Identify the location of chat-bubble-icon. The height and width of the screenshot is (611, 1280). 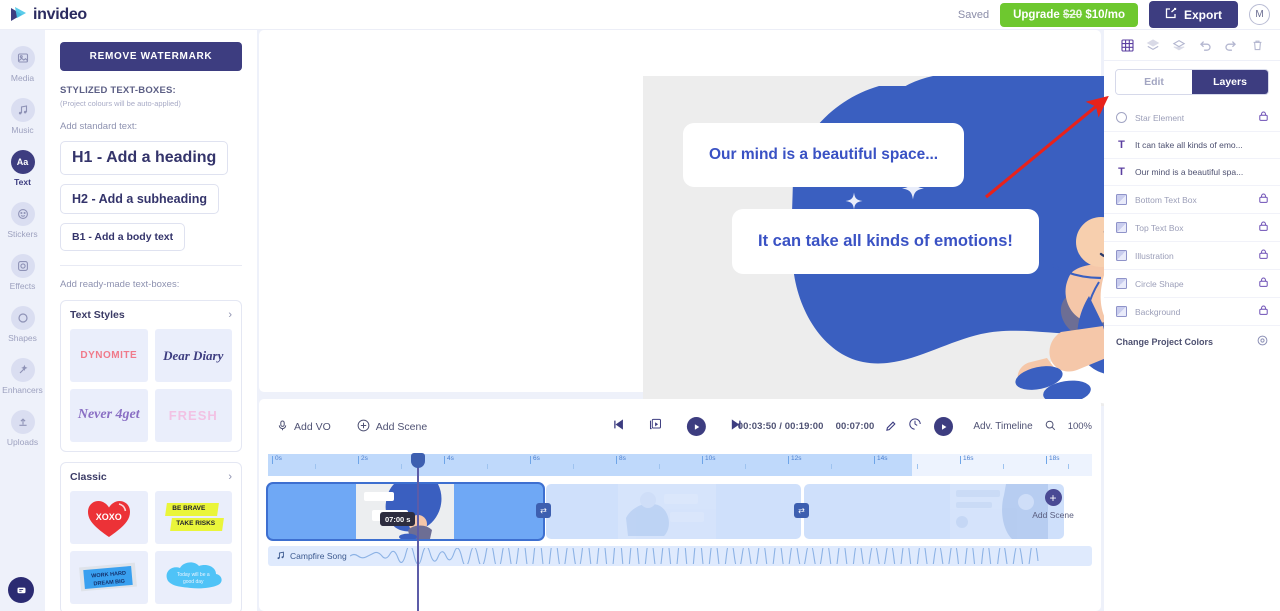
(21, 590).